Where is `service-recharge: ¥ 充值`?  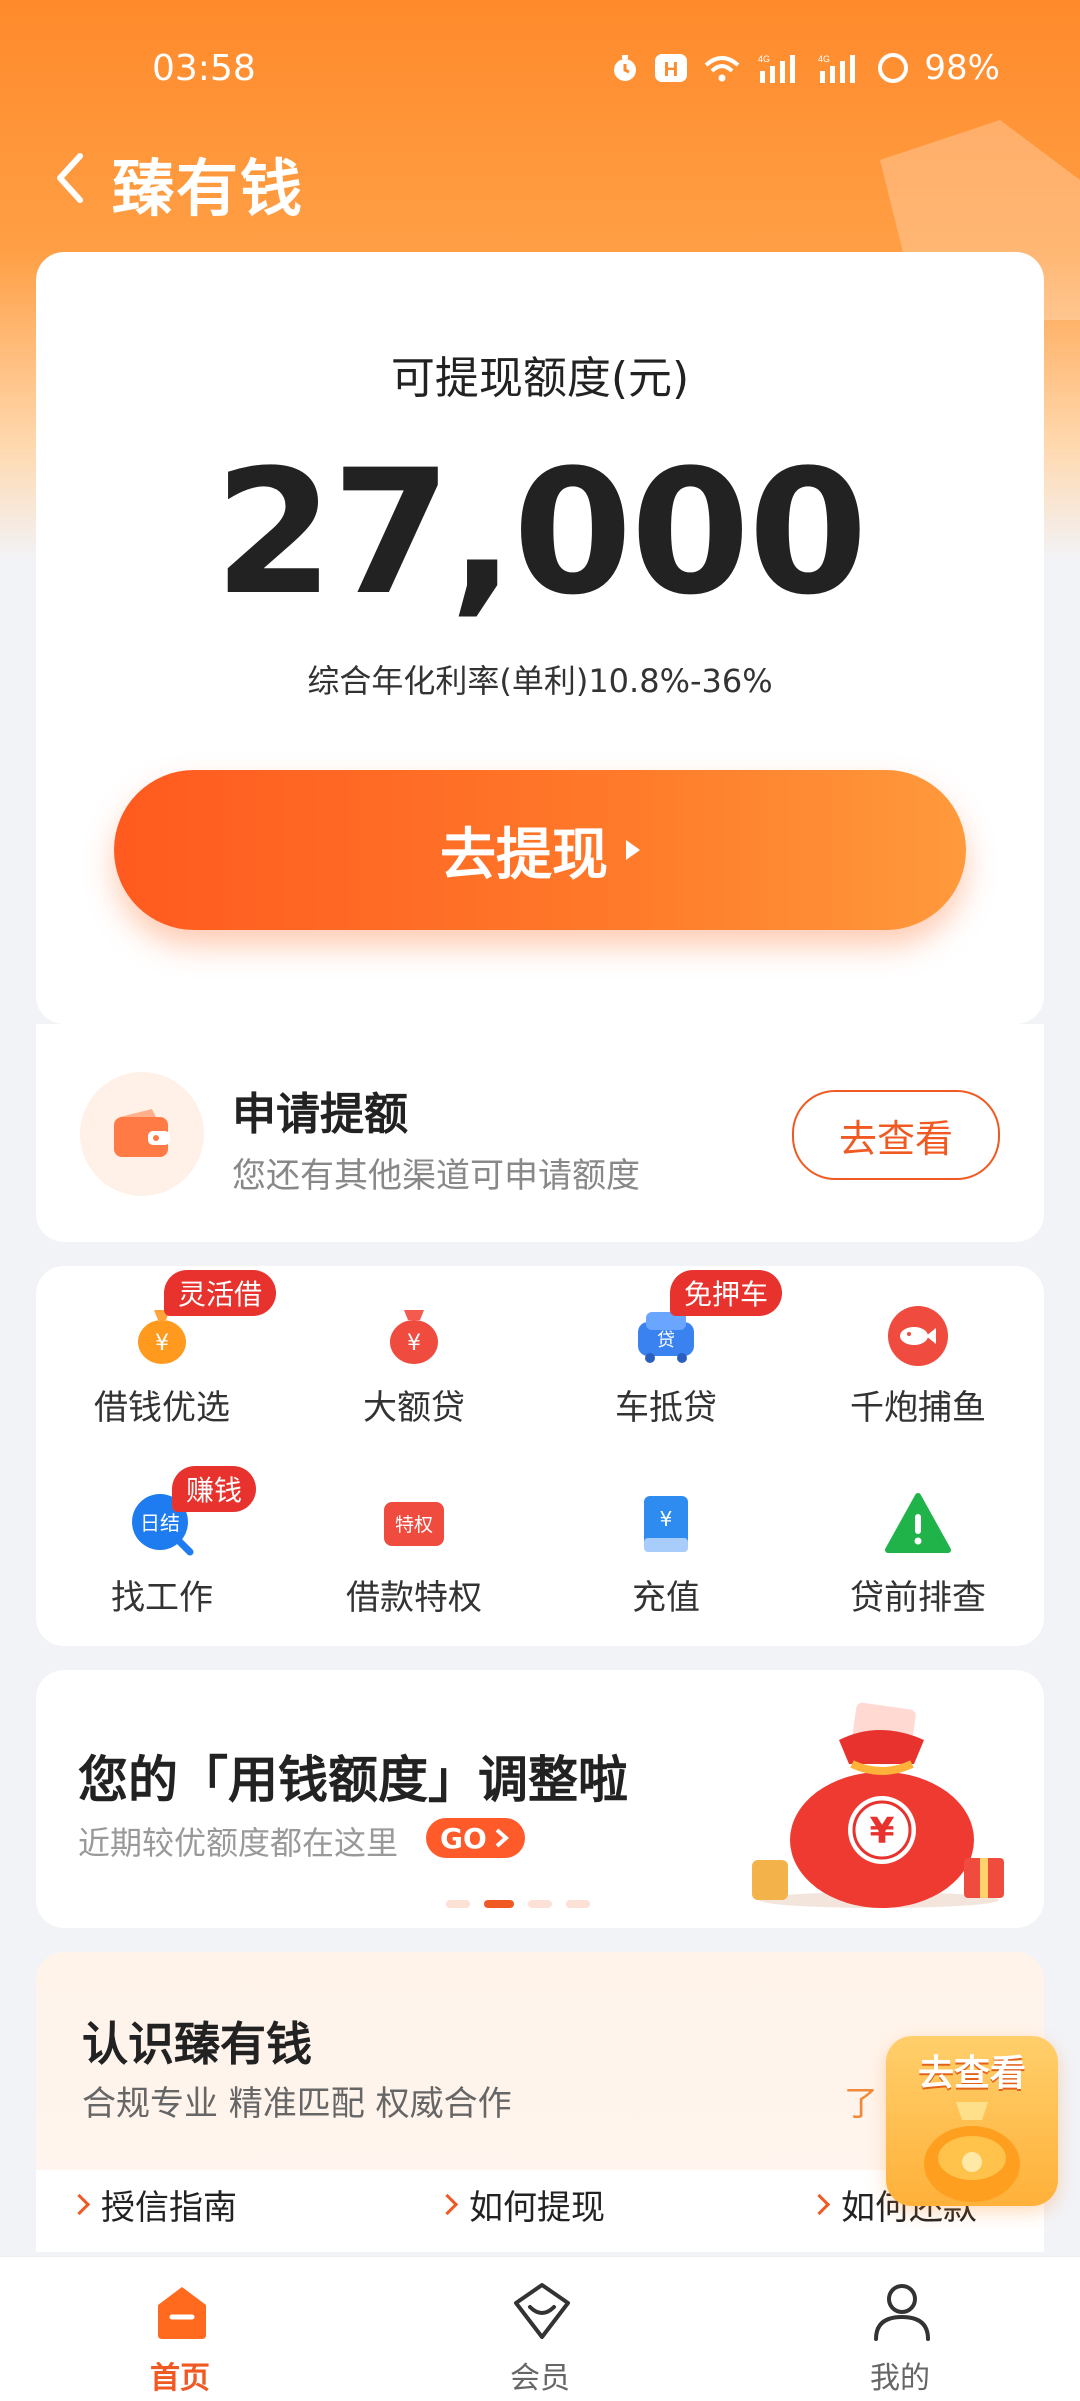 service-recharge: ¥ 充值 is located at coordinates (666, 1541).